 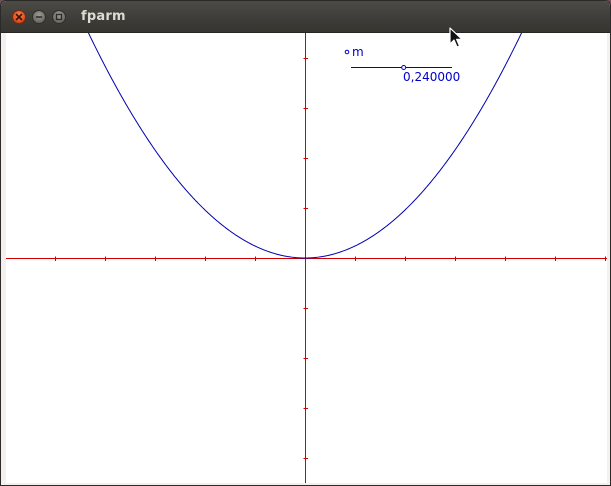 I want to click on title-bar: fparm, so click(x=305, y=17).